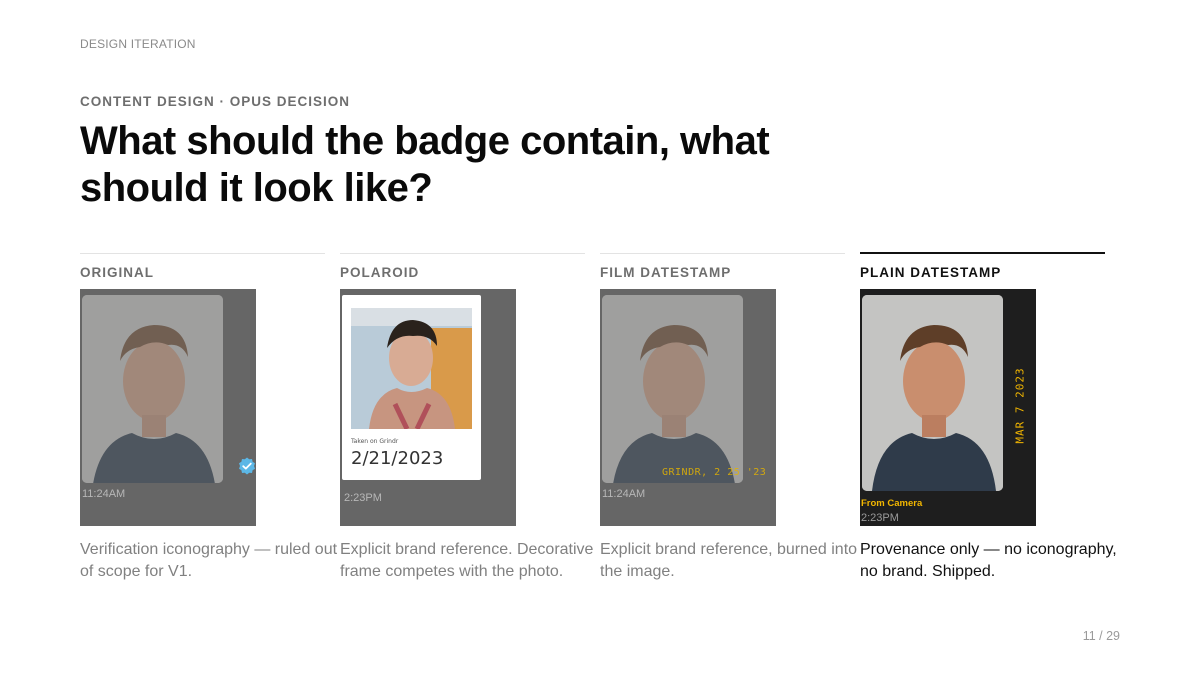 This screenshot has width=1200, height=675. What do you see at coordinates (1101, 636) in the screenshot?
I see `page-indicator: 11 / 29` at bounding box center [1101, 636].